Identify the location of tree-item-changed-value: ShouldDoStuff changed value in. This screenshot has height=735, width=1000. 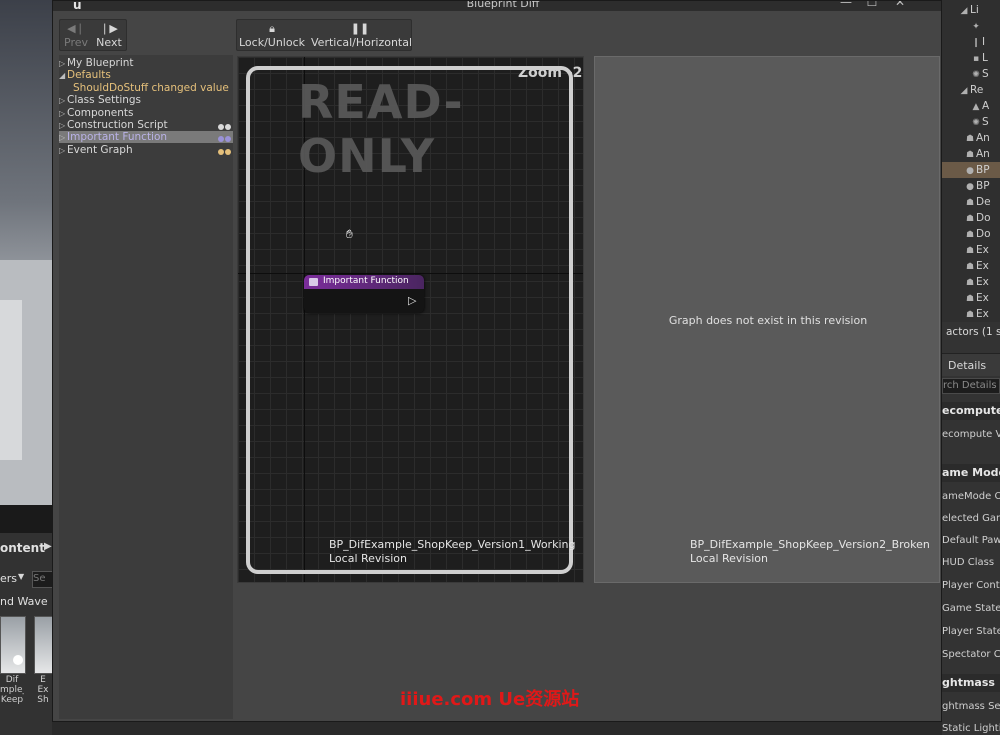
(146, 88).